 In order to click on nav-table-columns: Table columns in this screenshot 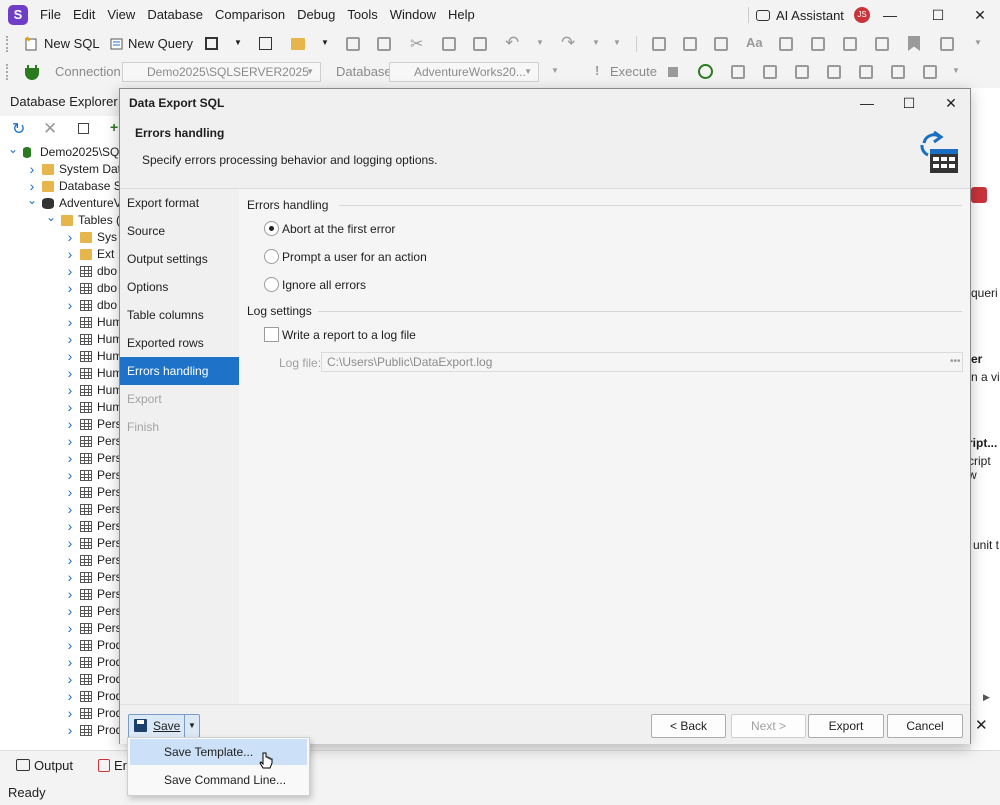, I will do `click(179, 315)`.